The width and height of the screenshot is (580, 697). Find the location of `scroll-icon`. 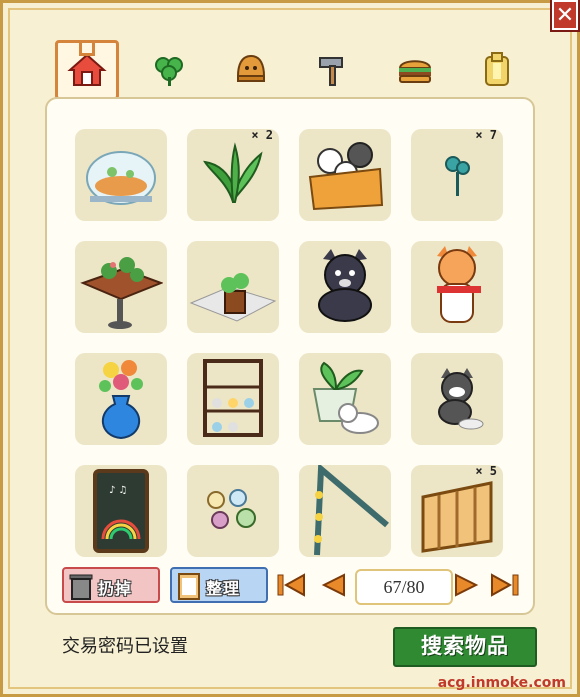

scroll-icon is located at coordinates (497, 69).